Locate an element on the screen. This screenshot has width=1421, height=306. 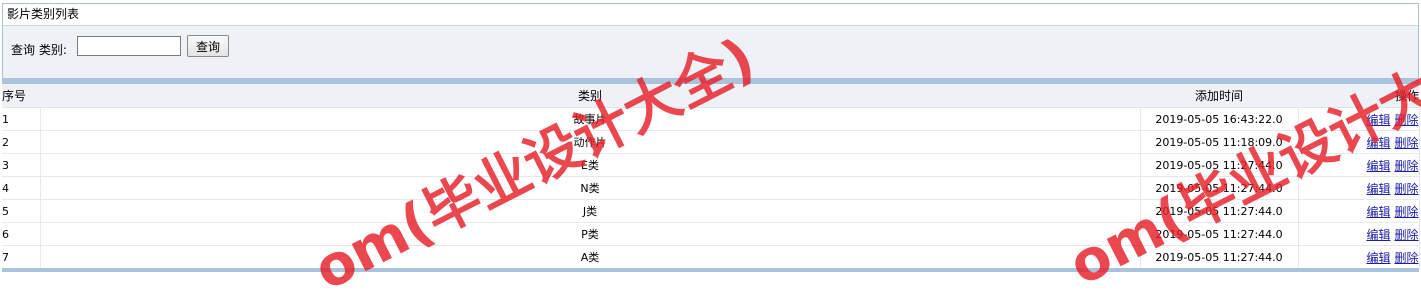
page-title: 影片类别列表 is located at coordinates (710, 14).